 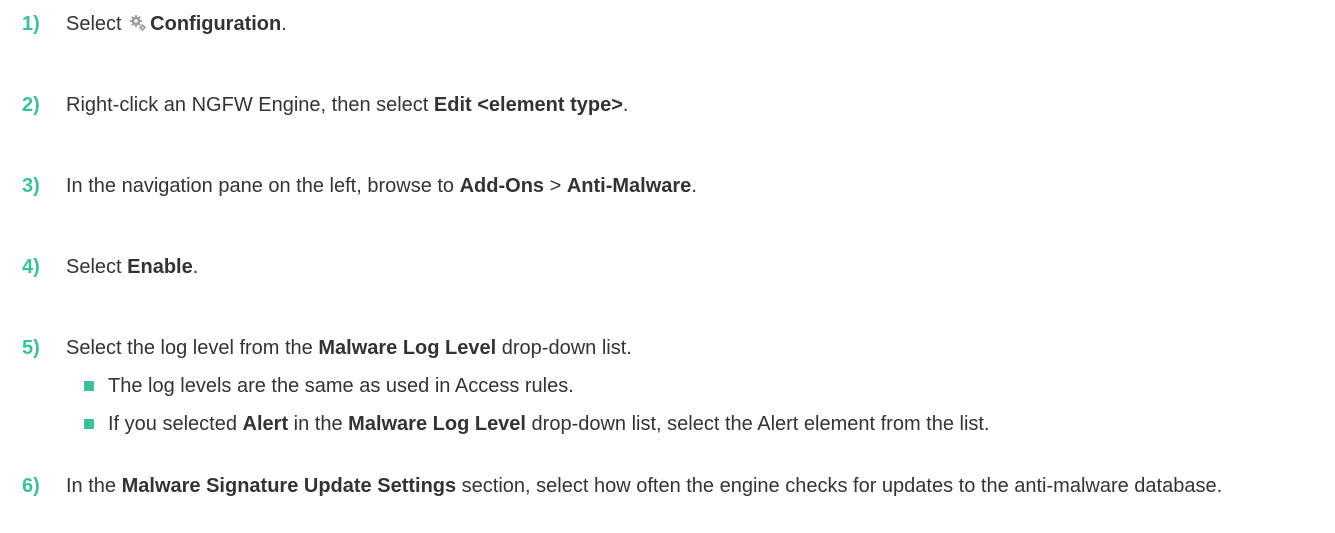 What do you see at coordinates (31, 486) in the screenshot?
I see `step-number: 6)` at bounding box center [31, 486].